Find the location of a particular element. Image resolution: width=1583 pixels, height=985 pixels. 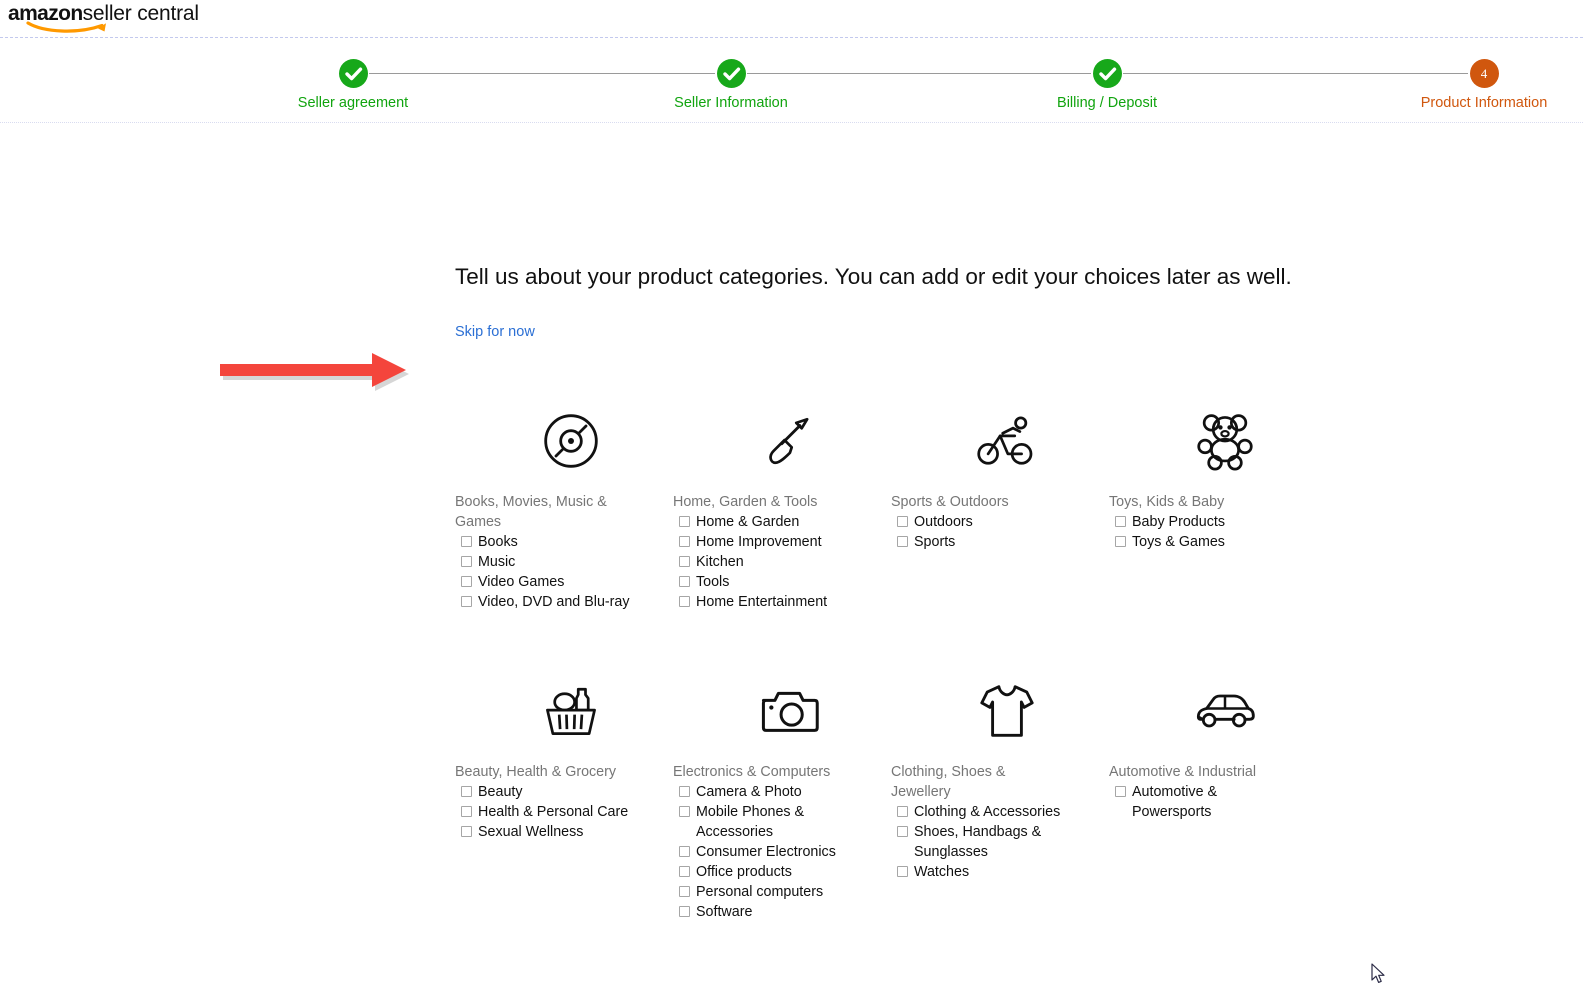

subcategory-item: Automotive & Powersports is located at coordinates (1221, 802).